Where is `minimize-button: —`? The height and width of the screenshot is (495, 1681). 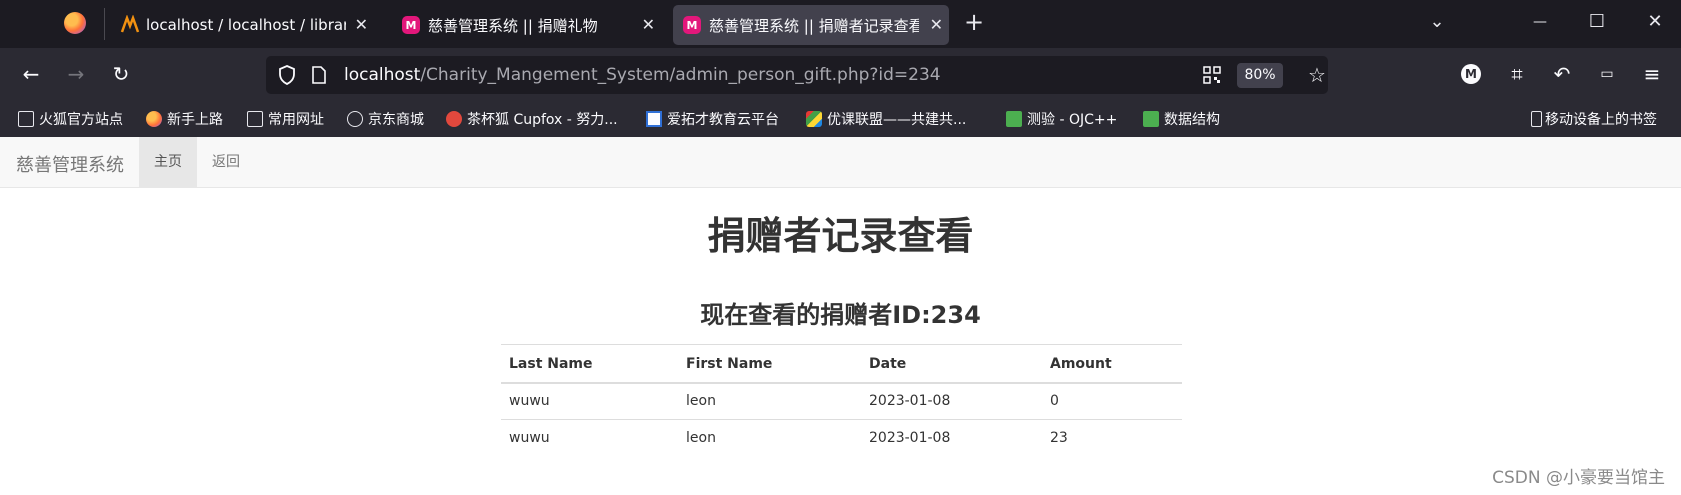
minimize-button: — is located at coordinates (1540, 22).